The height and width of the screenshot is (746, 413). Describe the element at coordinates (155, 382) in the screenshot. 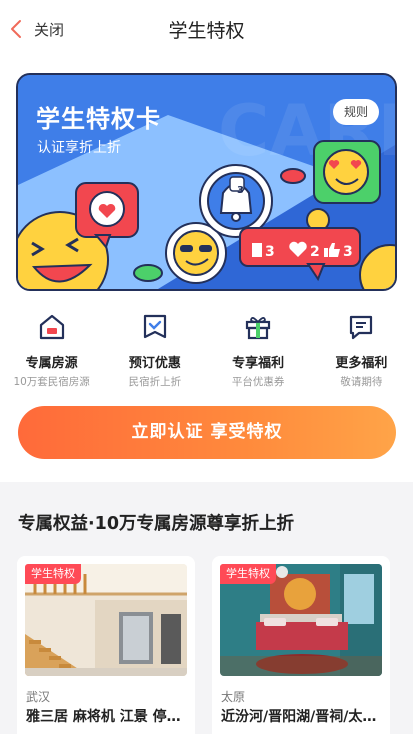

I see `feature-subtitle: 民宿折上折` at that location.